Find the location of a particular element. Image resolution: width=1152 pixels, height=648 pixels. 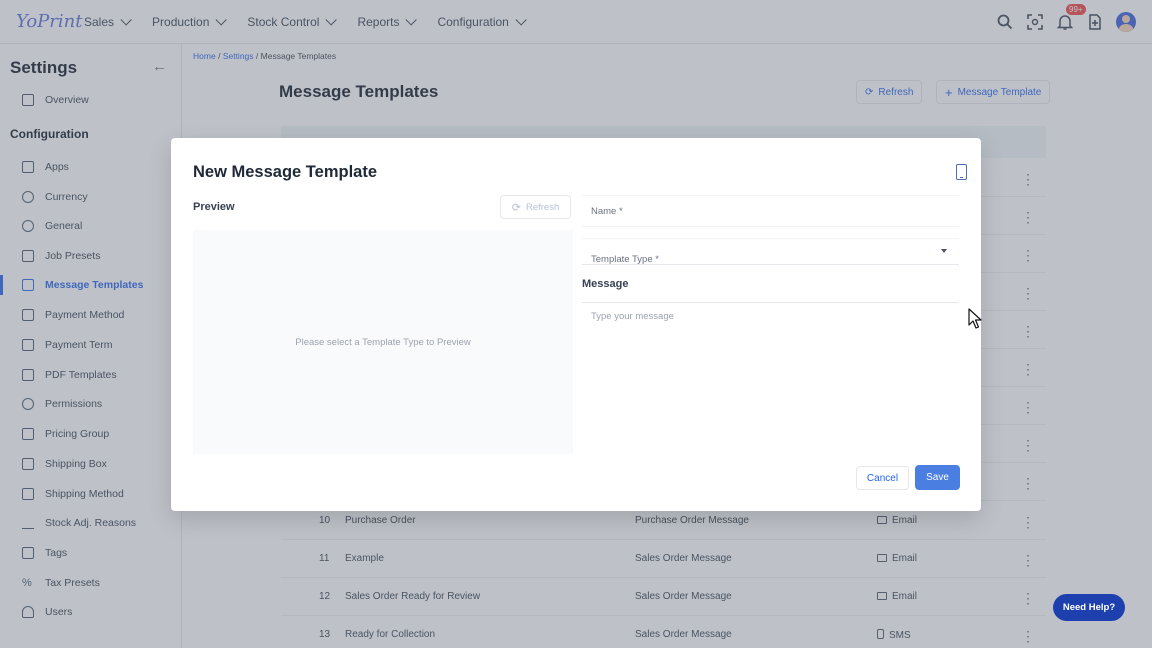

message-placeholder: Type your message is located at coordinates (632, 316).